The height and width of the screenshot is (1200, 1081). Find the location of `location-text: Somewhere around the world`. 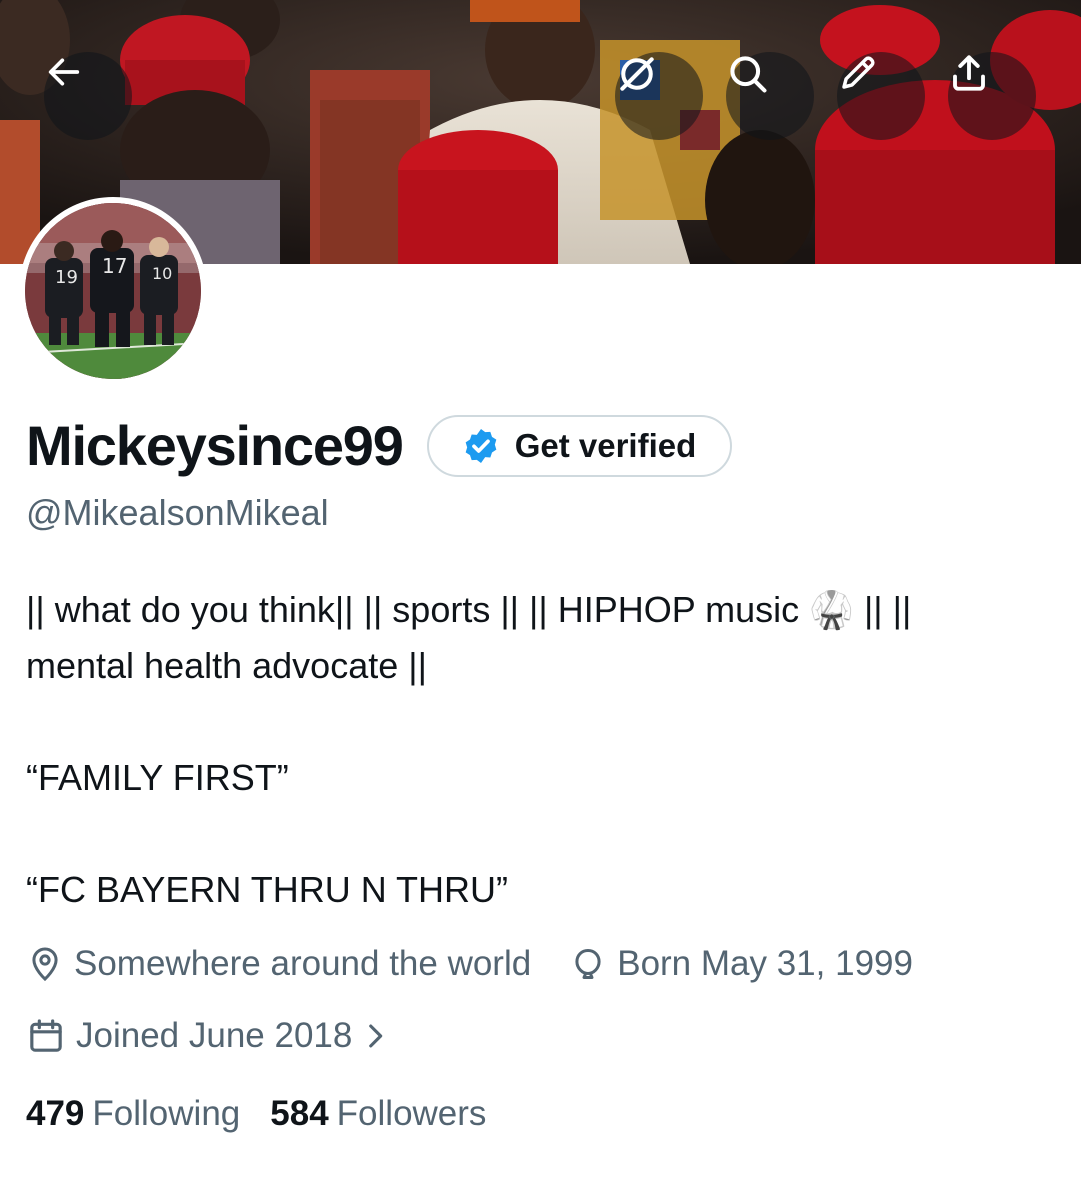

location-text: Somewhere around the world is located at coordinates (303, 963).